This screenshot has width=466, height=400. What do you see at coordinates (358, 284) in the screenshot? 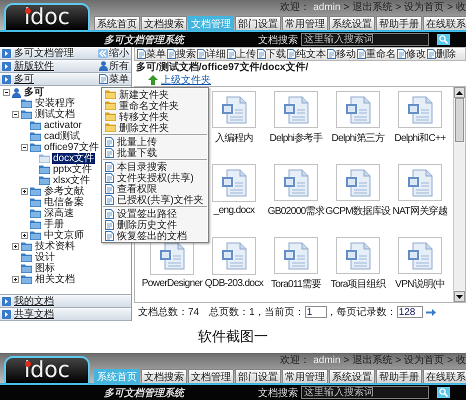
I see `file-name: Tora项目组织` at bounding box center [358, 284].